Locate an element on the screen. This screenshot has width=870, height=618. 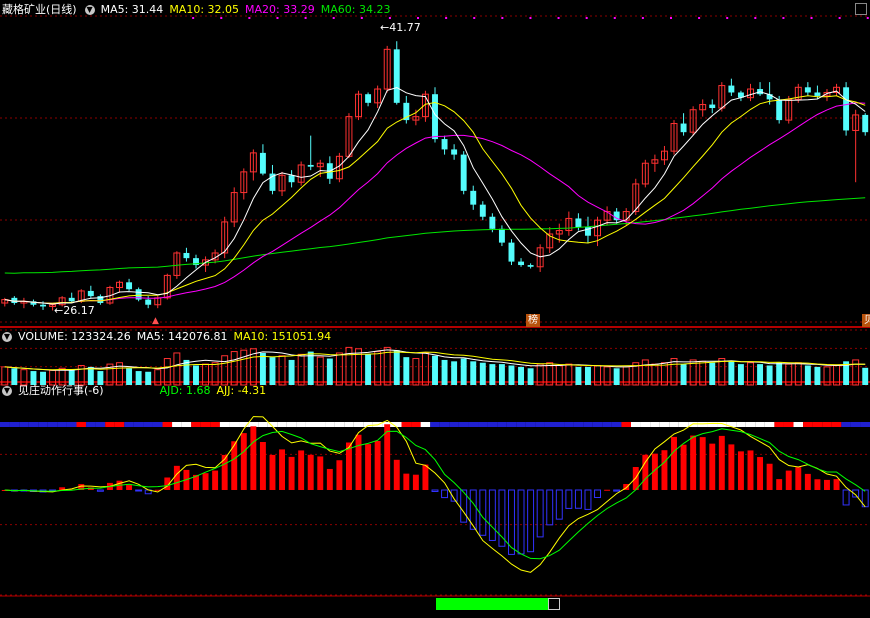
ma5-value: MA5: 31.44 is located at coordinates (132, 9).